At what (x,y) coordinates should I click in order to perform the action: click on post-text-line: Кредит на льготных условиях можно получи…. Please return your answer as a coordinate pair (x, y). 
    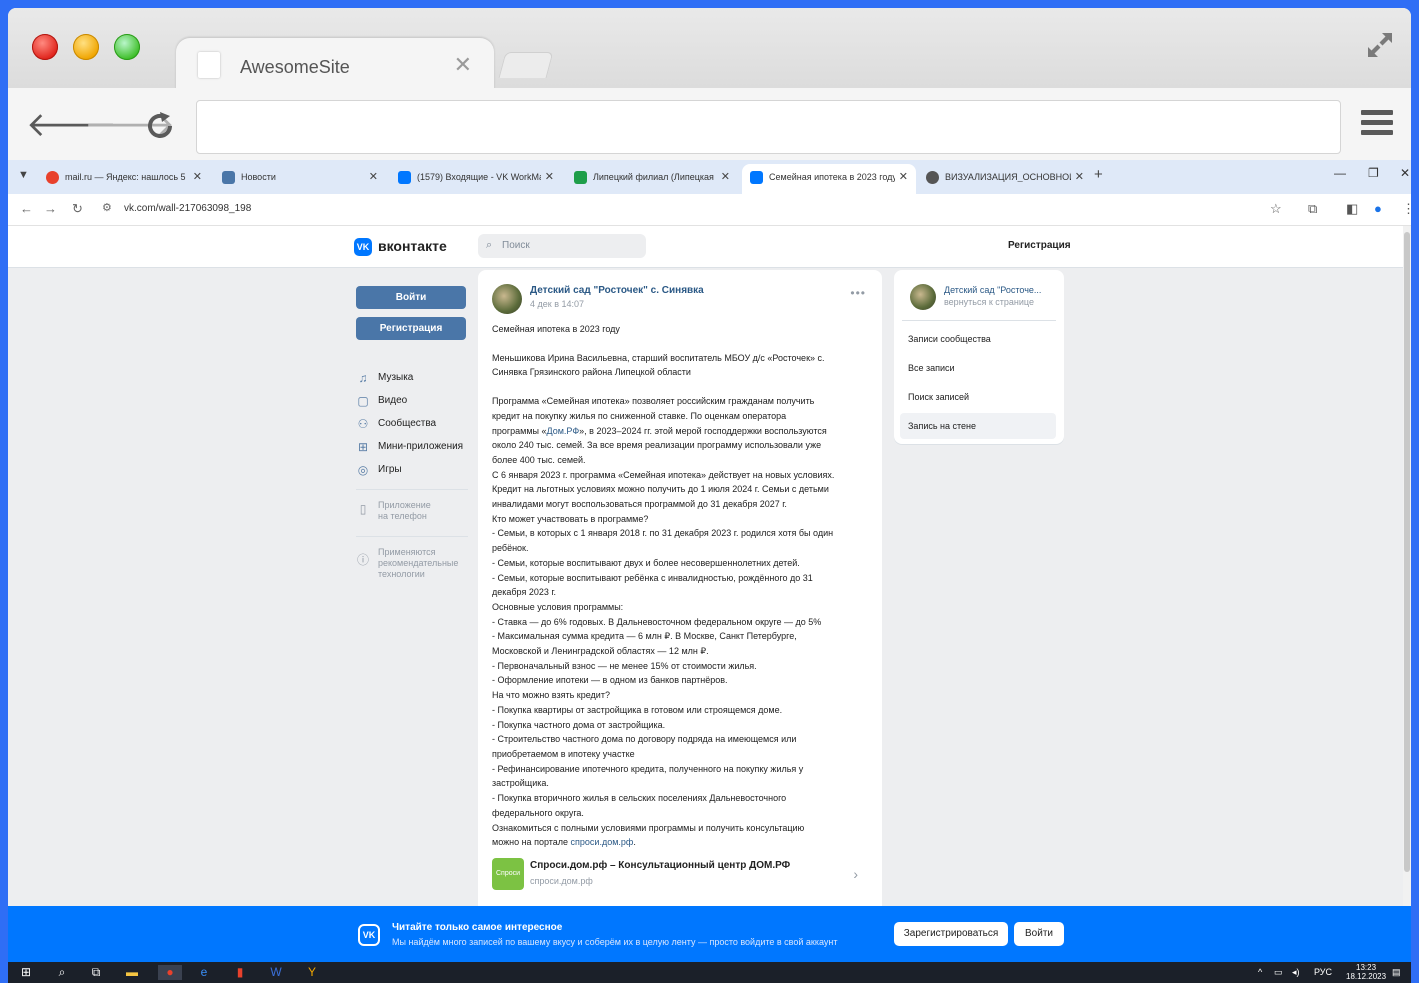
    Looking at the image, I should click on (682, 489).